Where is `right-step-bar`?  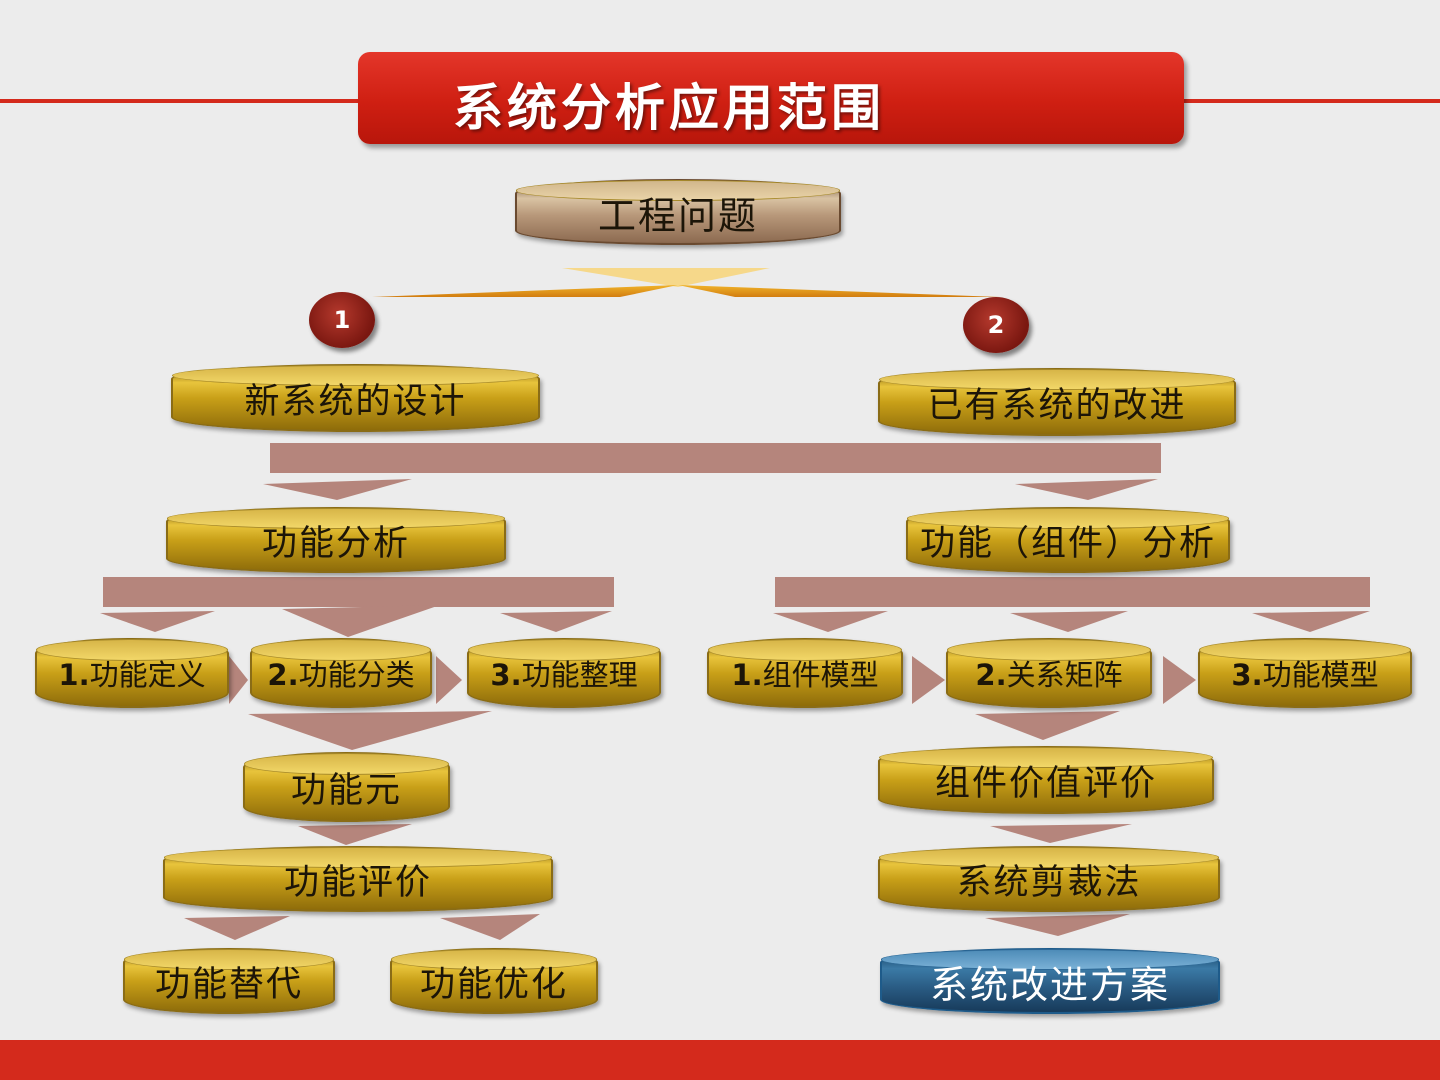 right-step-bar is located at coordinates (1072, 592).